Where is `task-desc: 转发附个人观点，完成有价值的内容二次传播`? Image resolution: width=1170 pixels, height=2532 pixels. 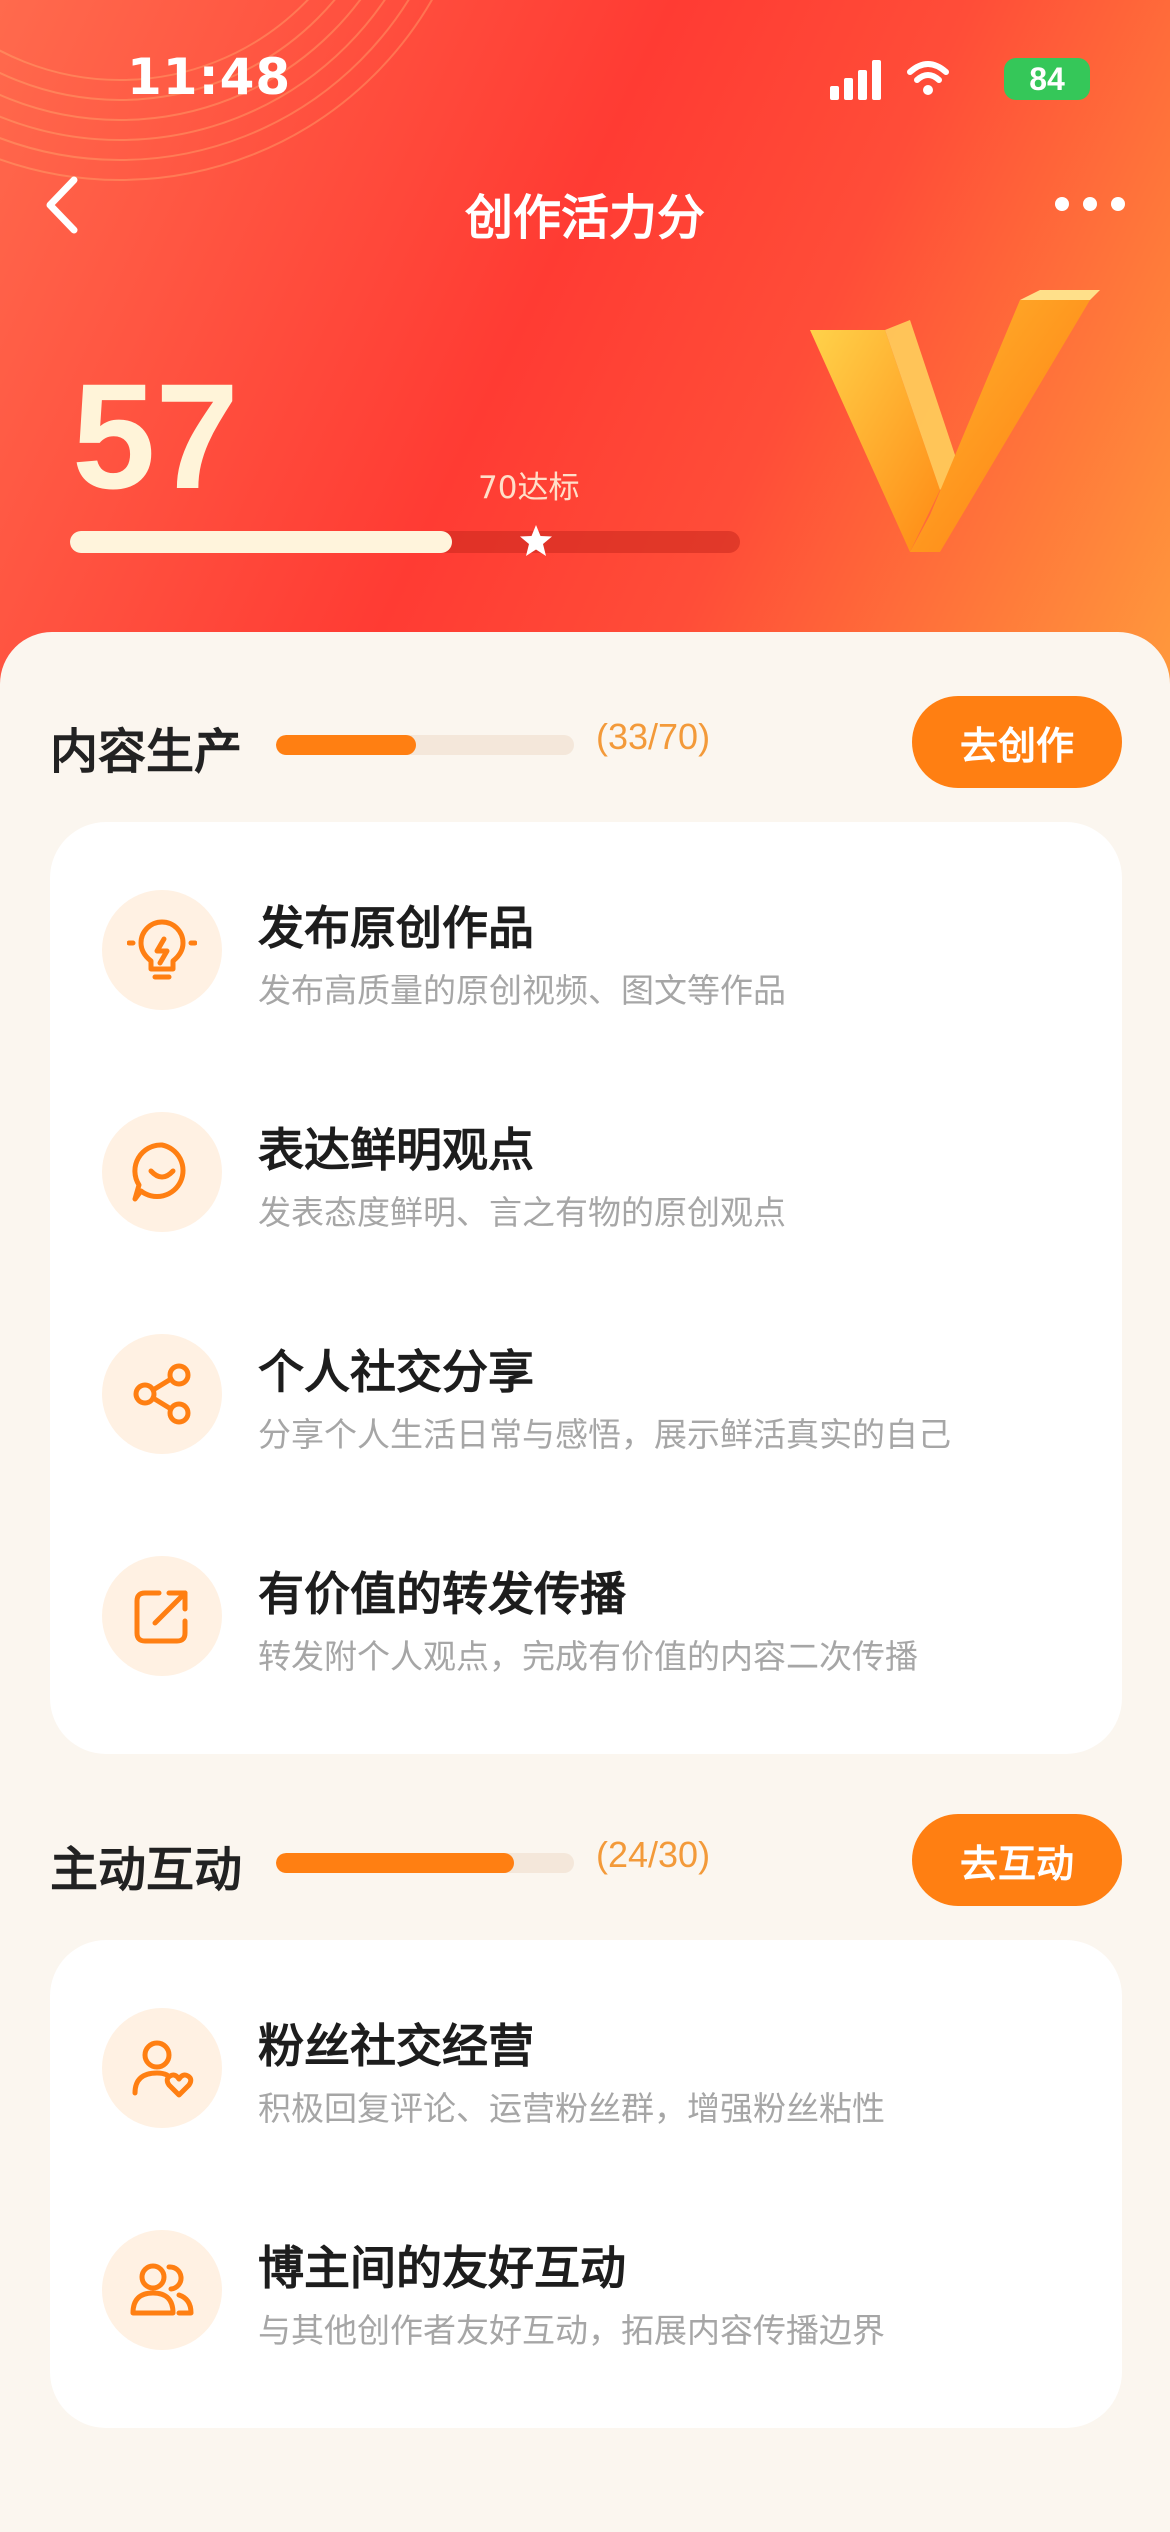 task-desc: 转发附个人观点，完成有价值的内容二次传播 is located at coordinates (588, 1656).